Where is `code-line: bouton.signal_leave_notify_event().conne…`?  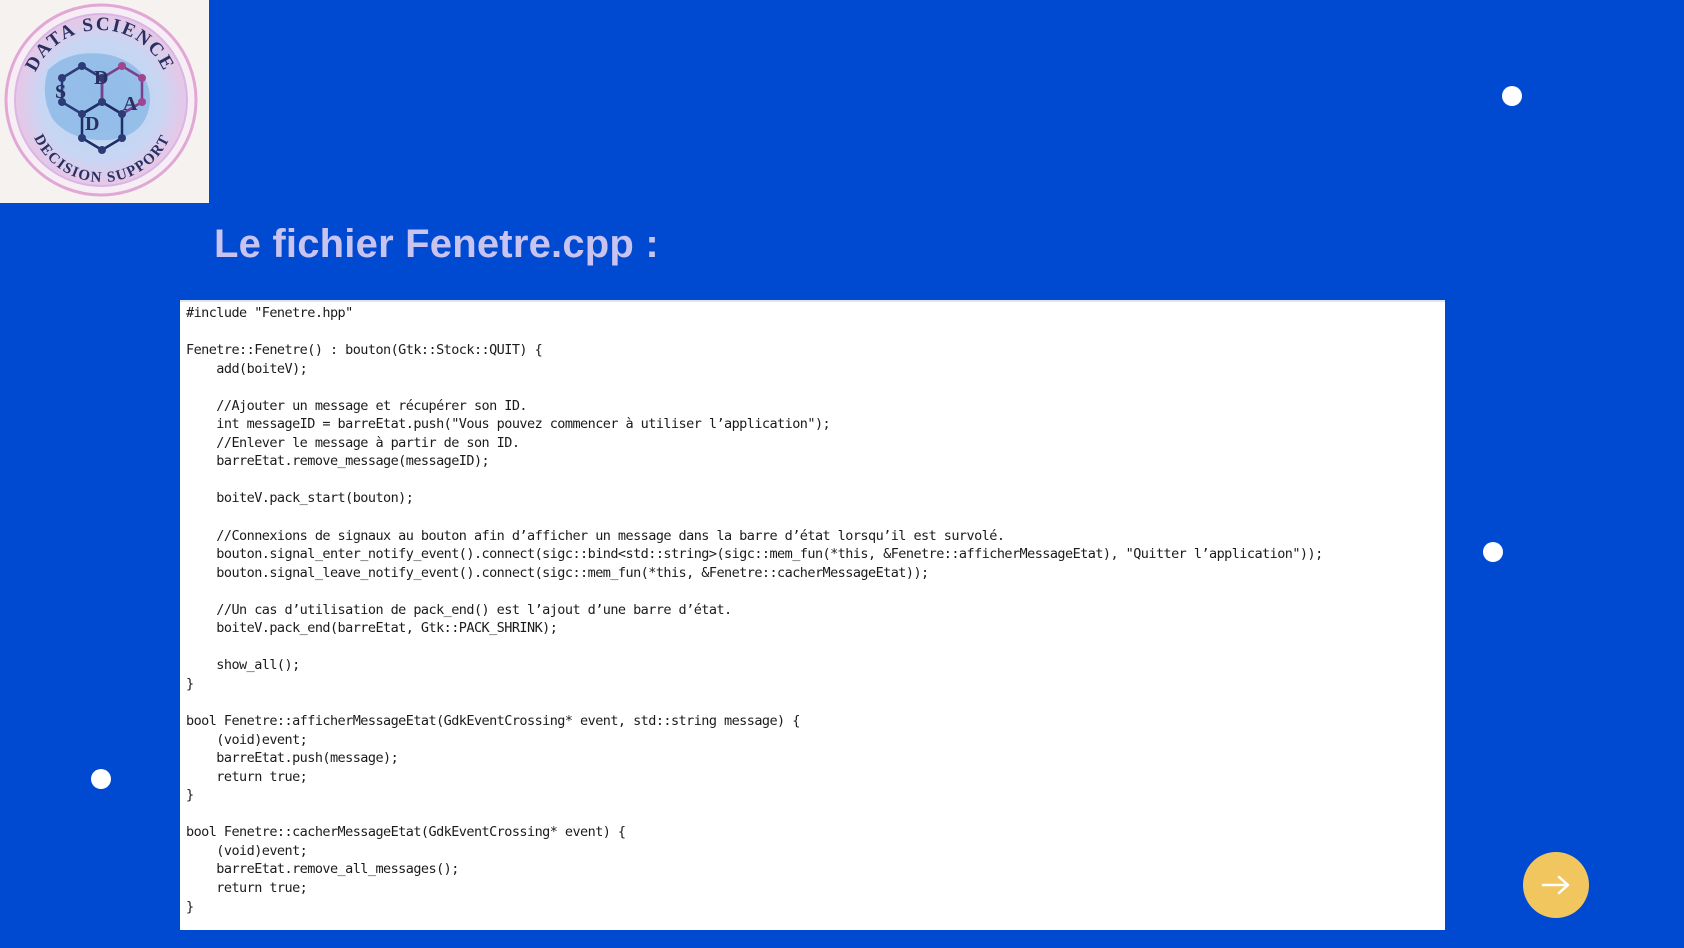 code-line: bouton.signal_leave_notify_event().conne… is located at coordinates (557, 572).